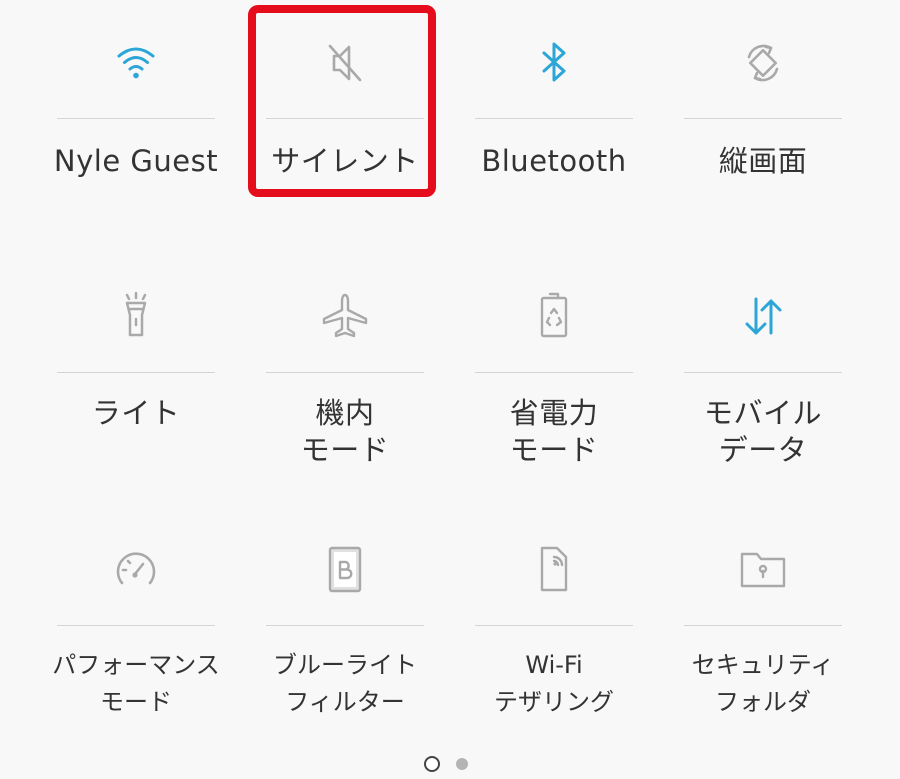  Describe the element at coordinates (462, 764) in the screenshot. I see `page-dot` at that location.